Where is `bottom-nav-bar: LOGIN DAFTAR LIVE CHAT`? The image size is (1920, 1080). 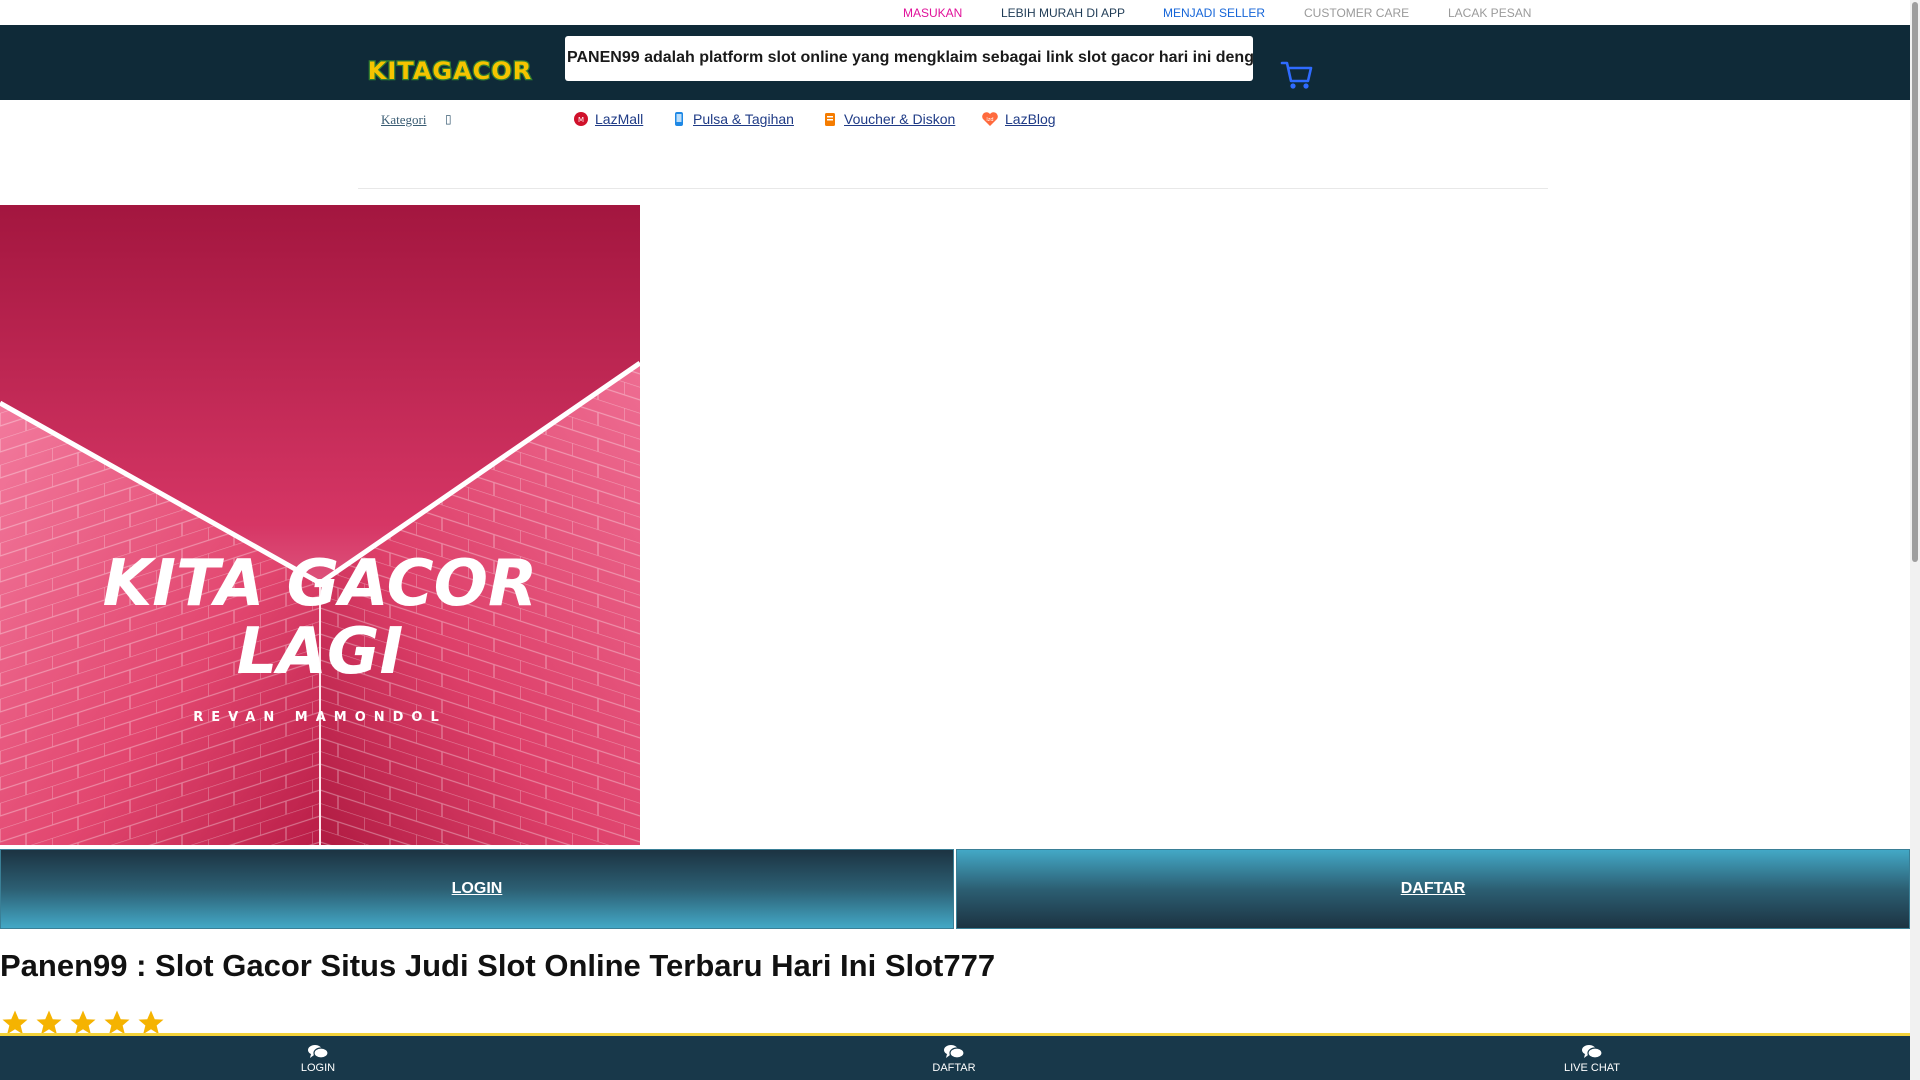
bottom-nav-bar: LOGIN DAFTAR LIVE CHAT is located at coordinates (955, 1056).